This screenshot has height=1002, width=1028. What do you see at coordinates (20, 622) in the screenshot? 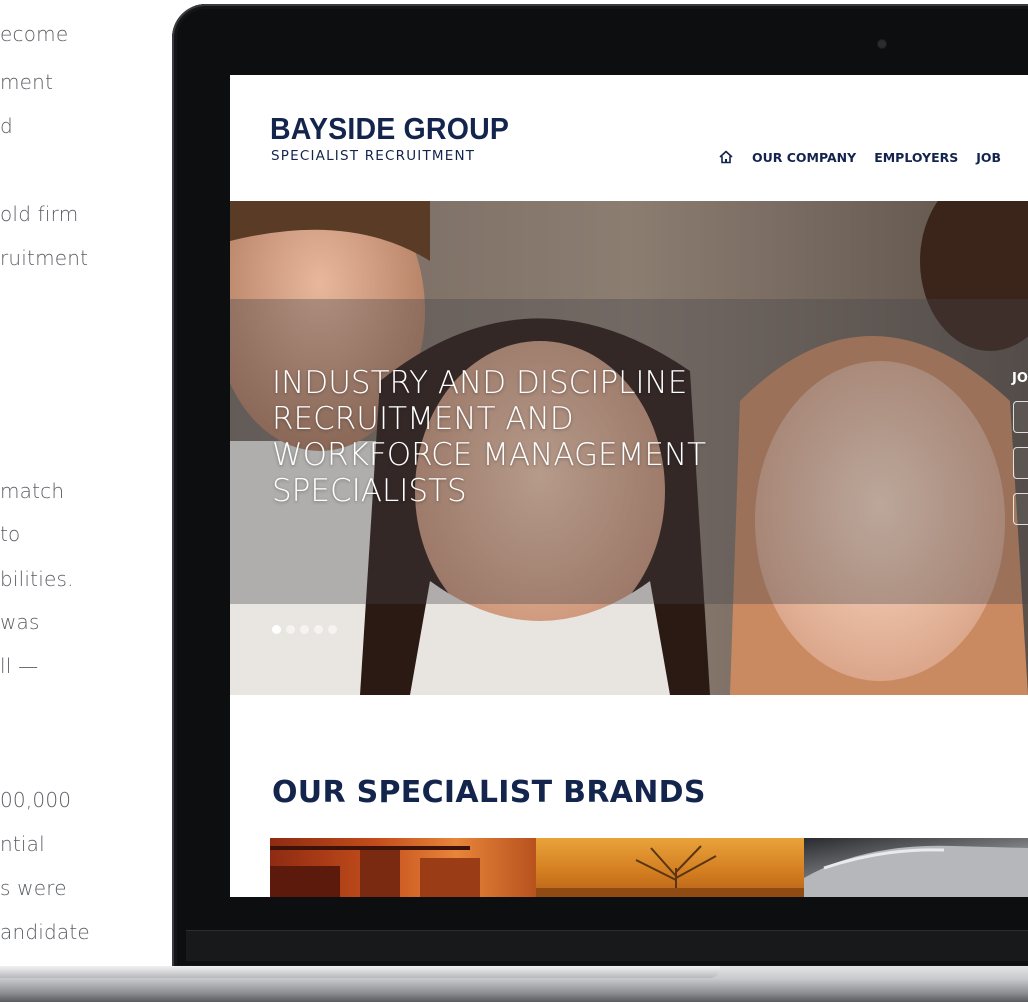
I see `article-text-line: was` at bounding box center [20, 622].